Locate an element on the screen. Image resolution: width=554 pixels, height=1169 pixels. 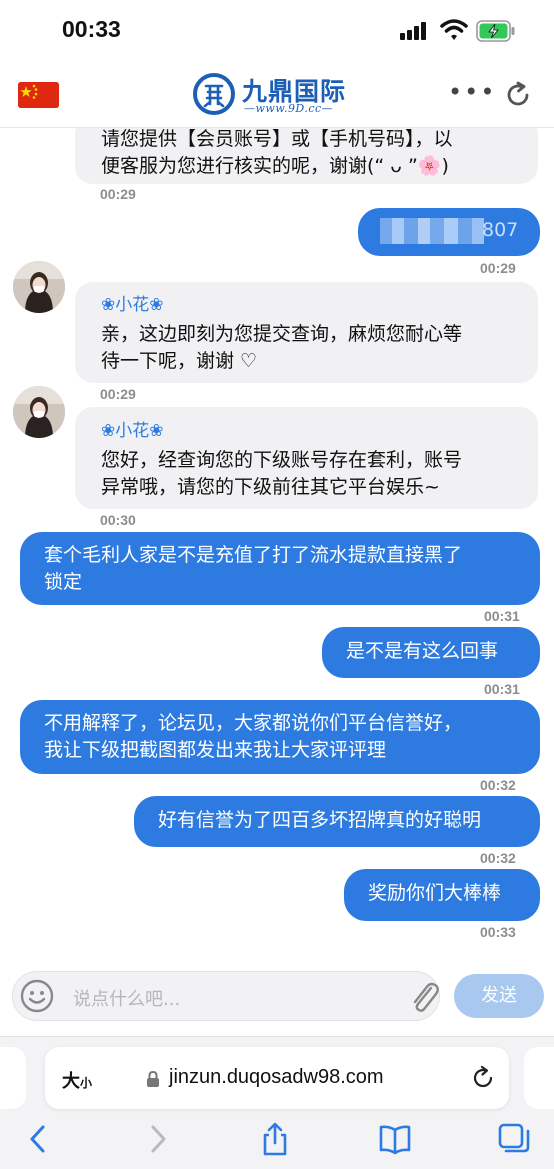
reload-icon is located at coordinates (483, 1078).